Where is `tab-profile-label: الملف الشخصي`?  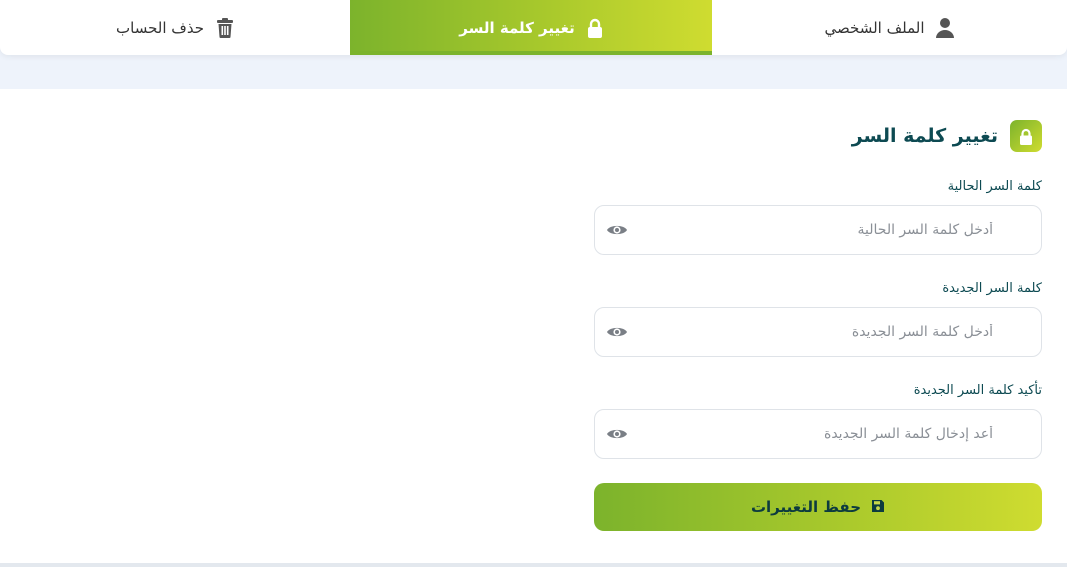 tab-profile-label: الملف الشخصي is located at coordinates (874, 27).